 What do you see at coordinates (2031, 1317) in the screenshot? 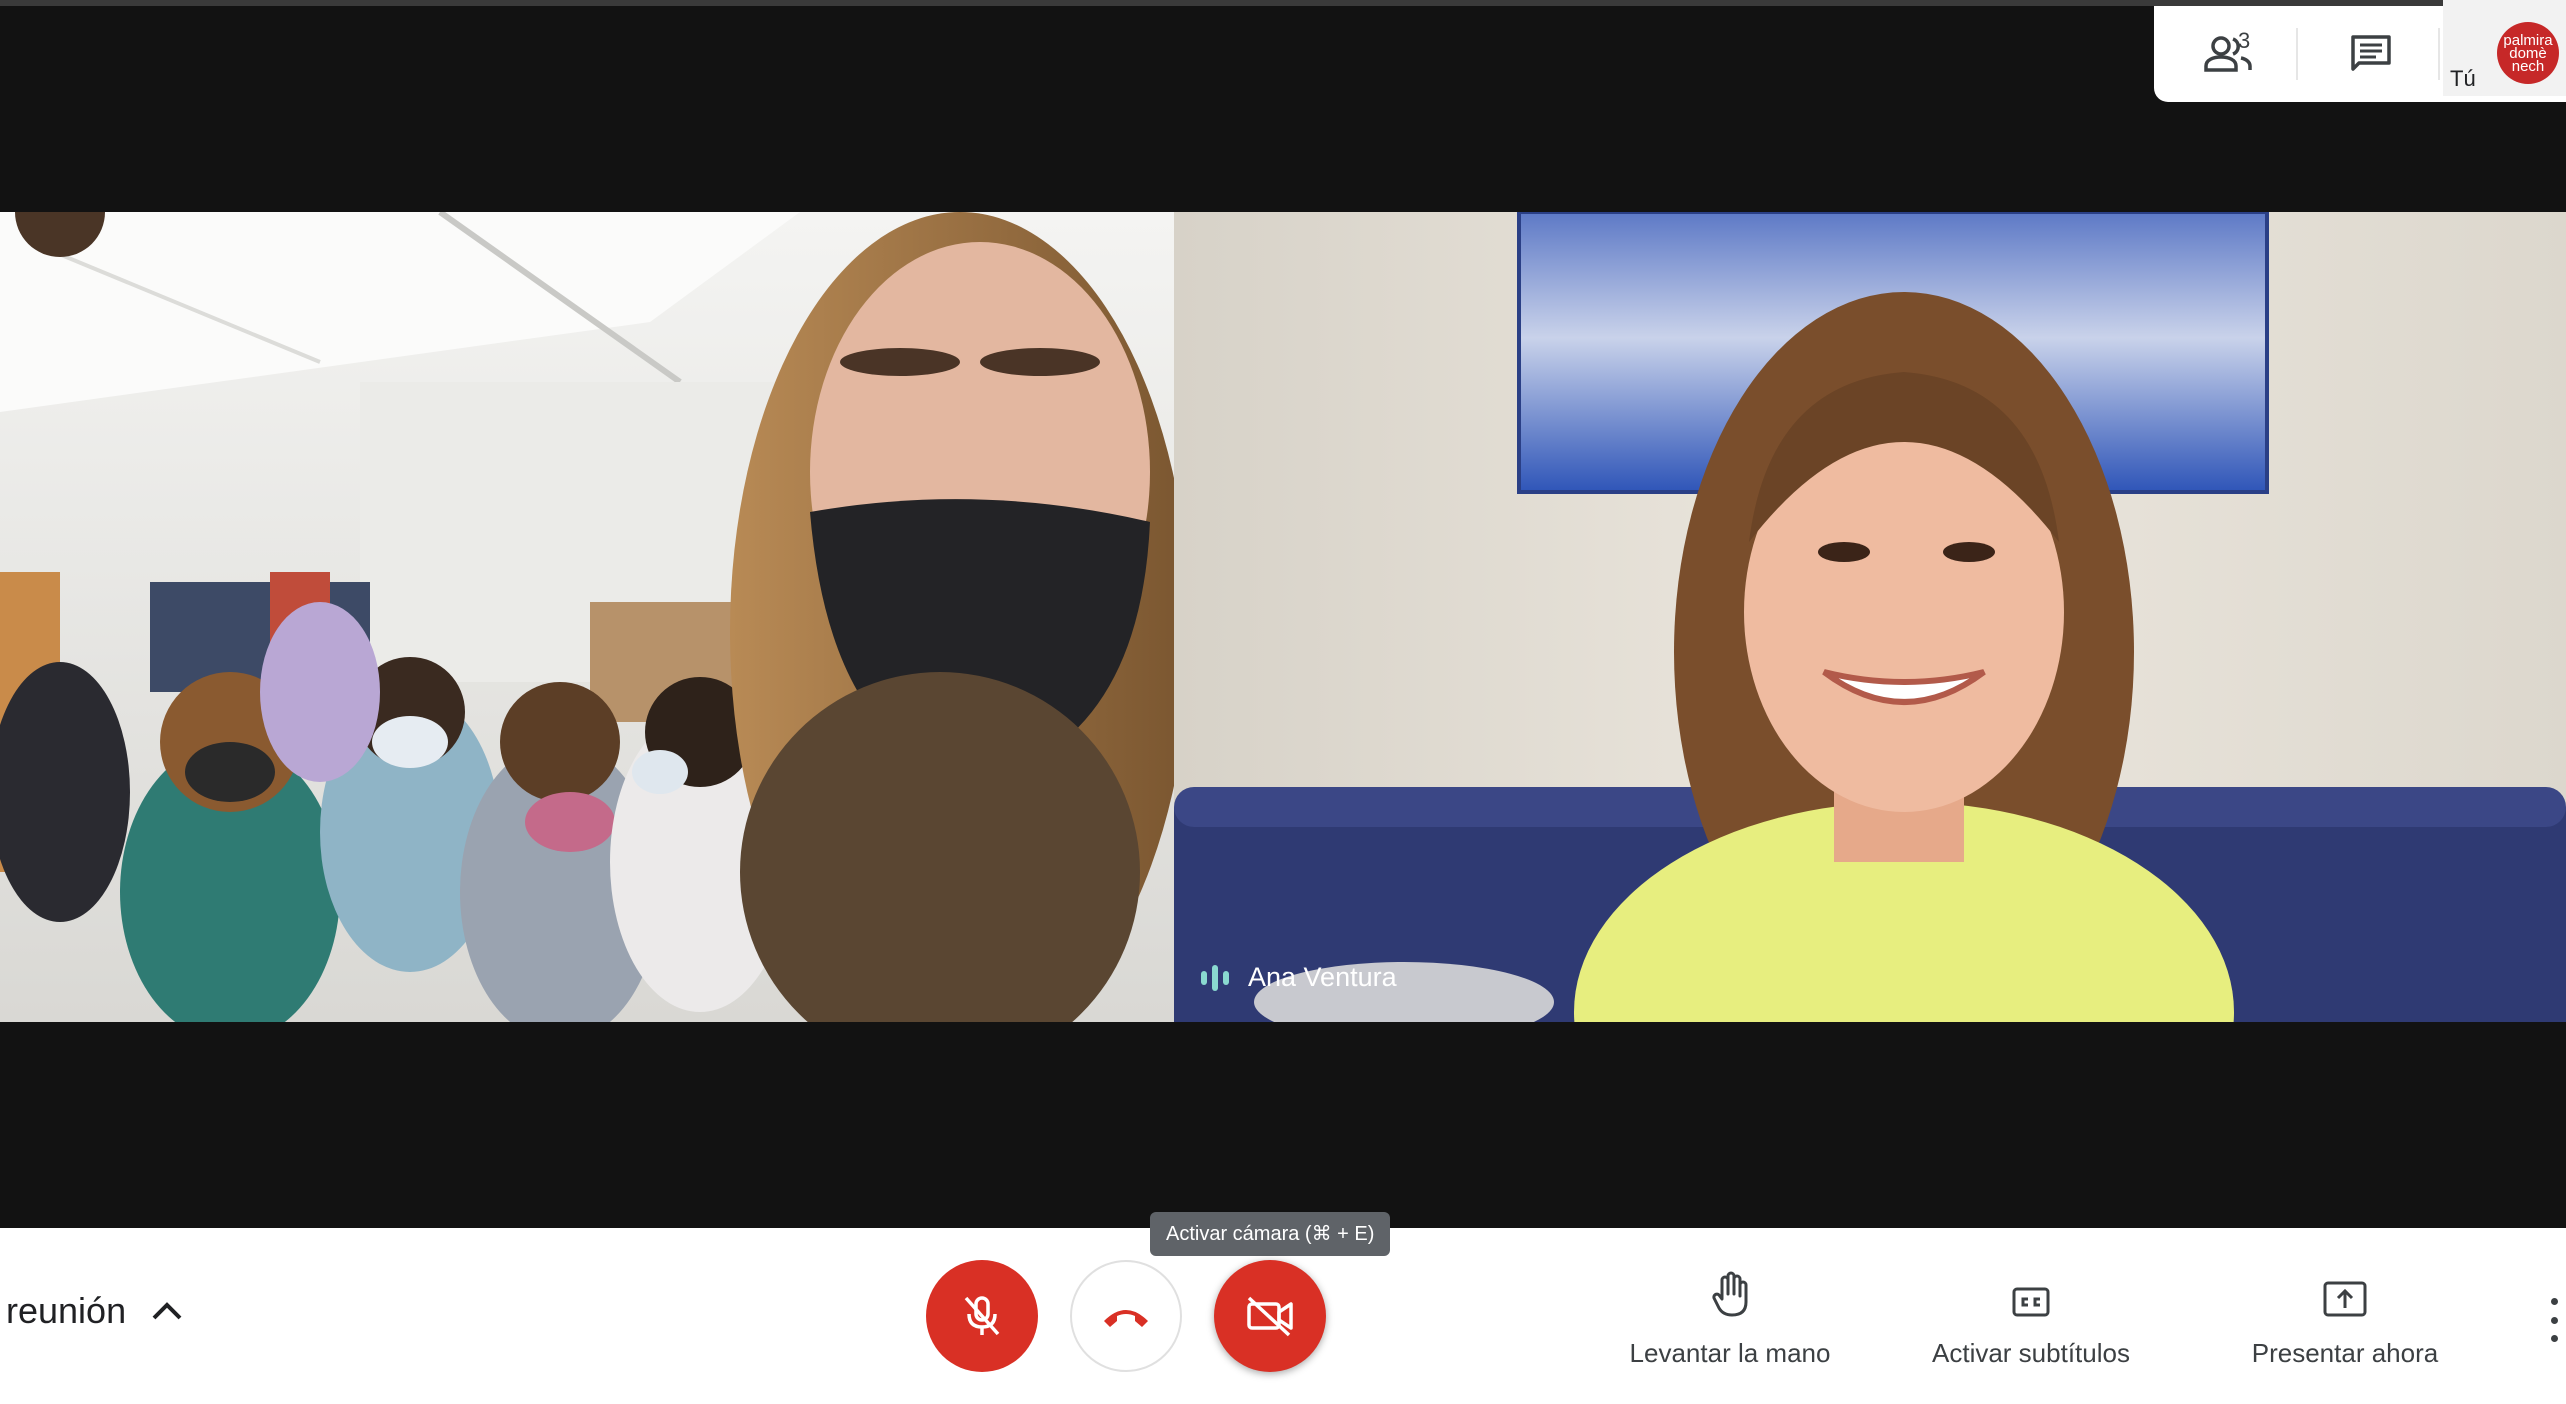
I see `captions-button: Activar subtítulos` at bounding box center [2031, 1317].